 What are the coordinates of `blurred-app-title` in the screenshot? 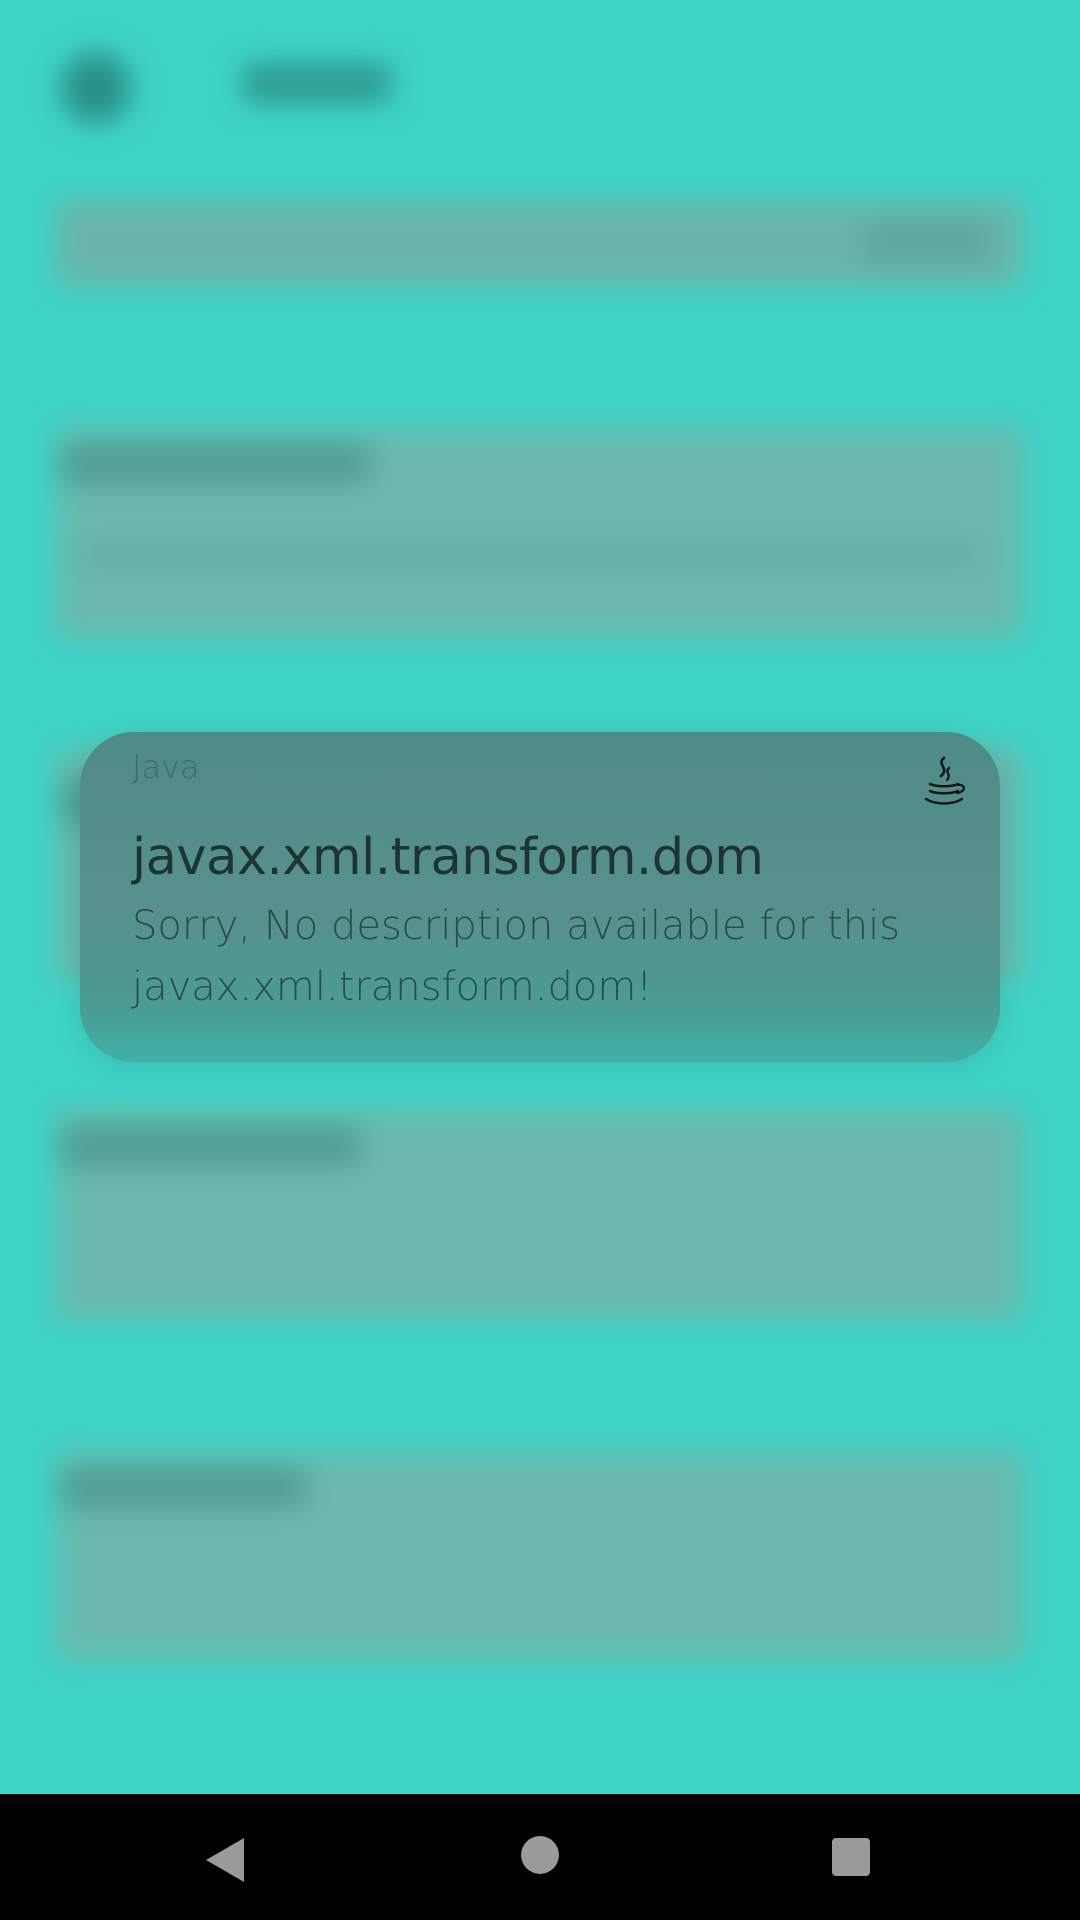 It's located at (317, 83).